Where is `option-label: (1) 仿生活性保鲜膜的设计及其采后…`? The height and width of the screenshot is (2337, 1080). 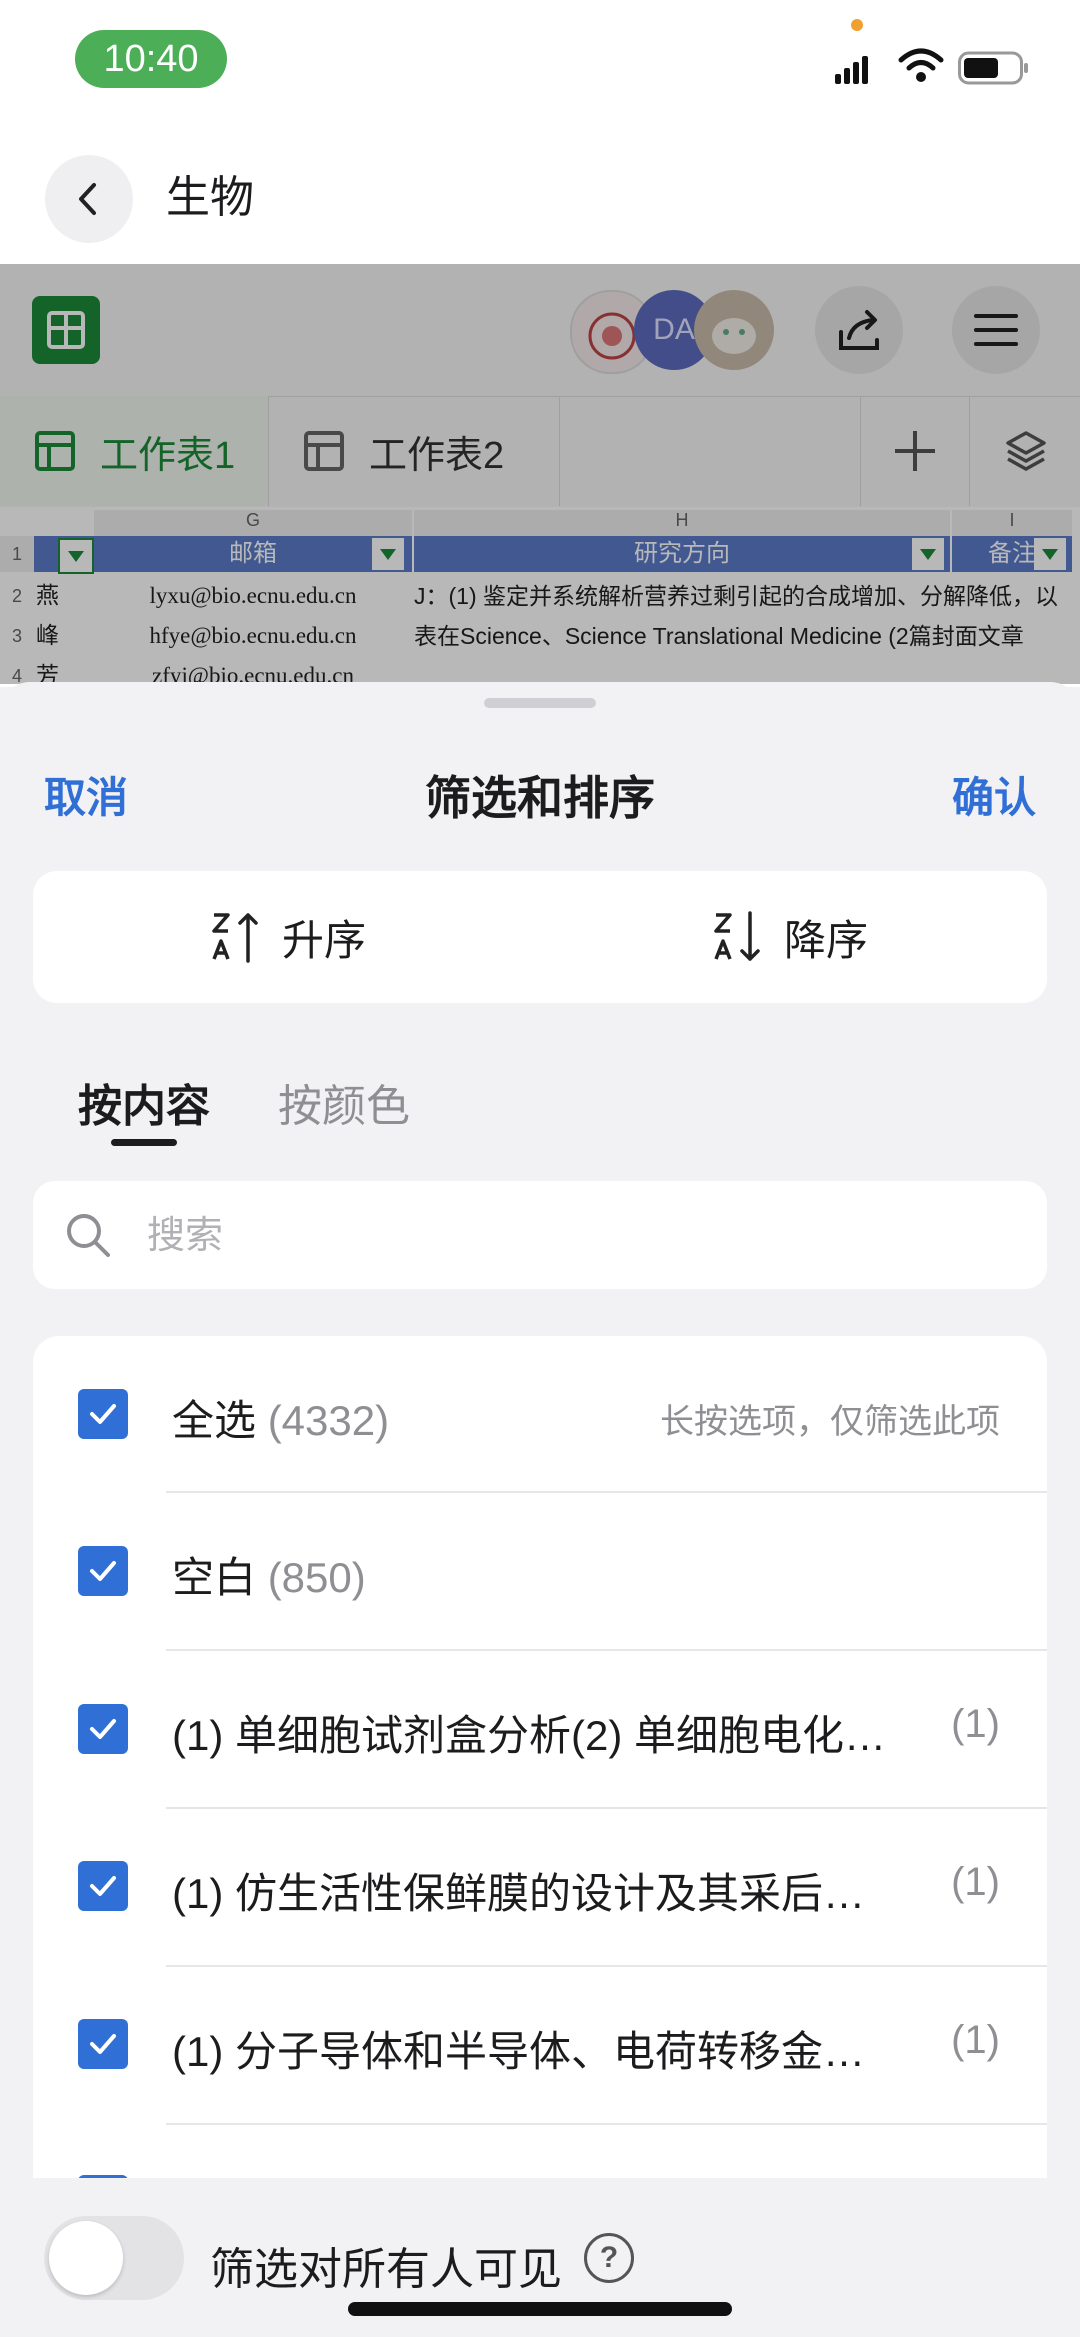
option-label: (1) 仿生活性保鲜膜的设计及其采后… is located at coordinates (519, 1893).